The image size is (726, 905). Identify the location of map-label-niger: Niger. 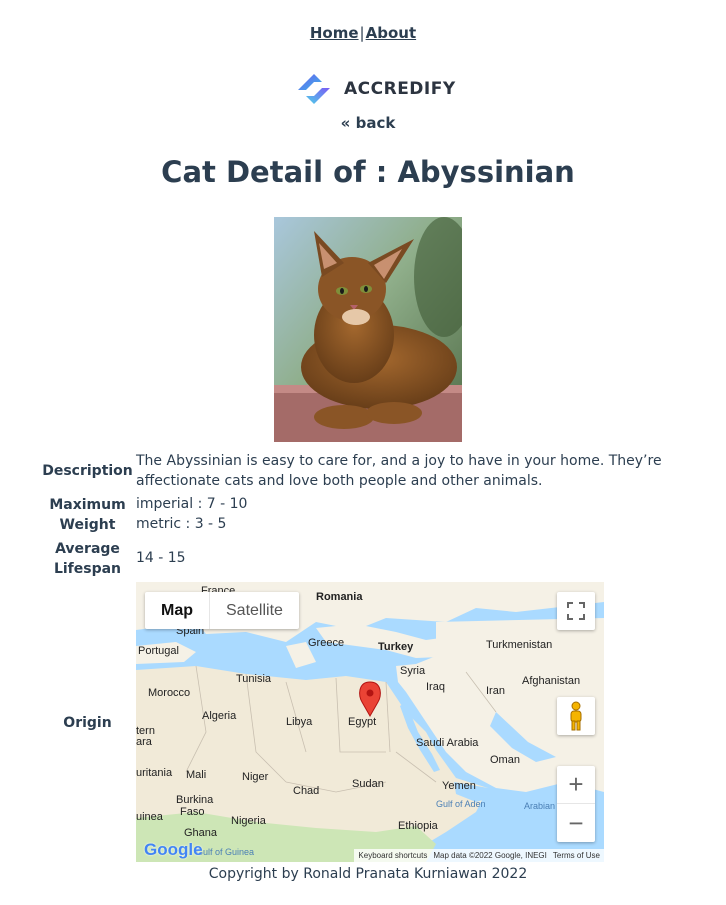
(255, 777).